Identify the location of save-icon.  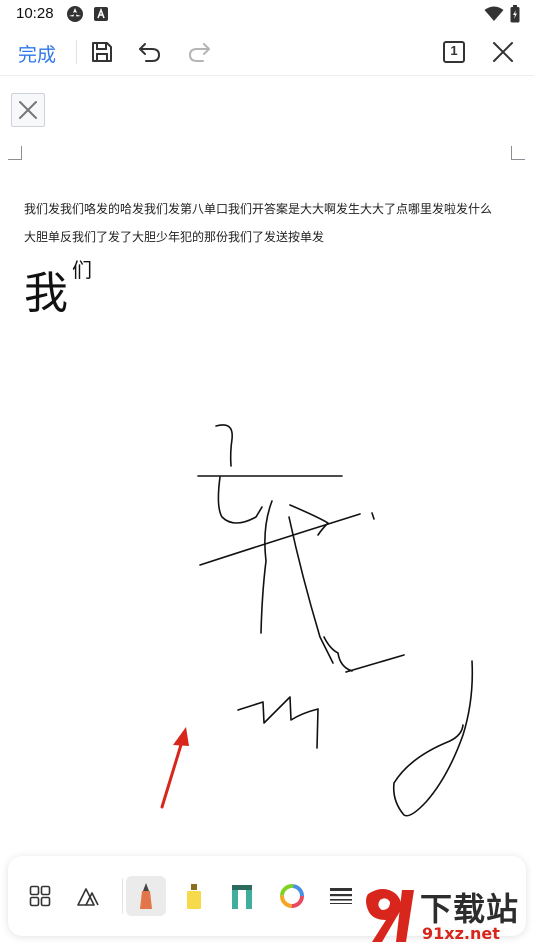
(102, 52).